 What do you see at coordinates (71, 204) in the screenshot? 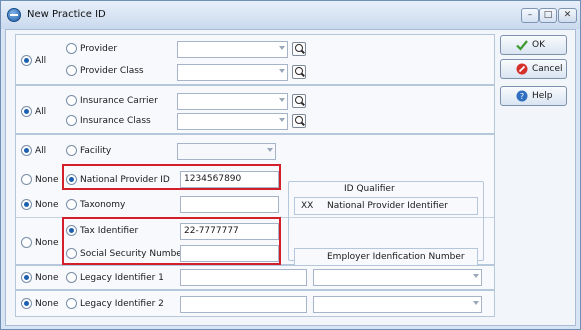
I see `taxonomy-radio` at bounding box center [71, 204].